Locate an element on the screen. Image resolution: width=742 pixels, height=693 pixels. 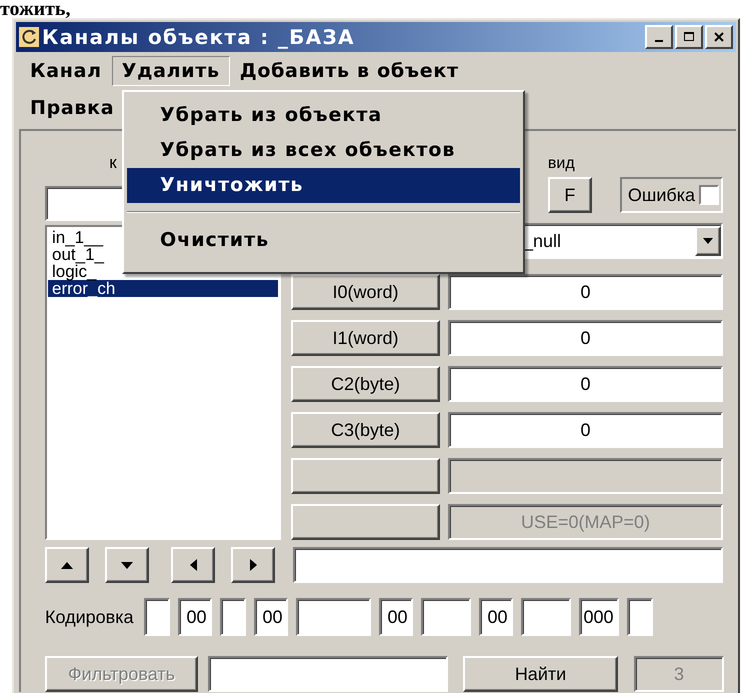
f-button: F is located at coordinates (570, 195).